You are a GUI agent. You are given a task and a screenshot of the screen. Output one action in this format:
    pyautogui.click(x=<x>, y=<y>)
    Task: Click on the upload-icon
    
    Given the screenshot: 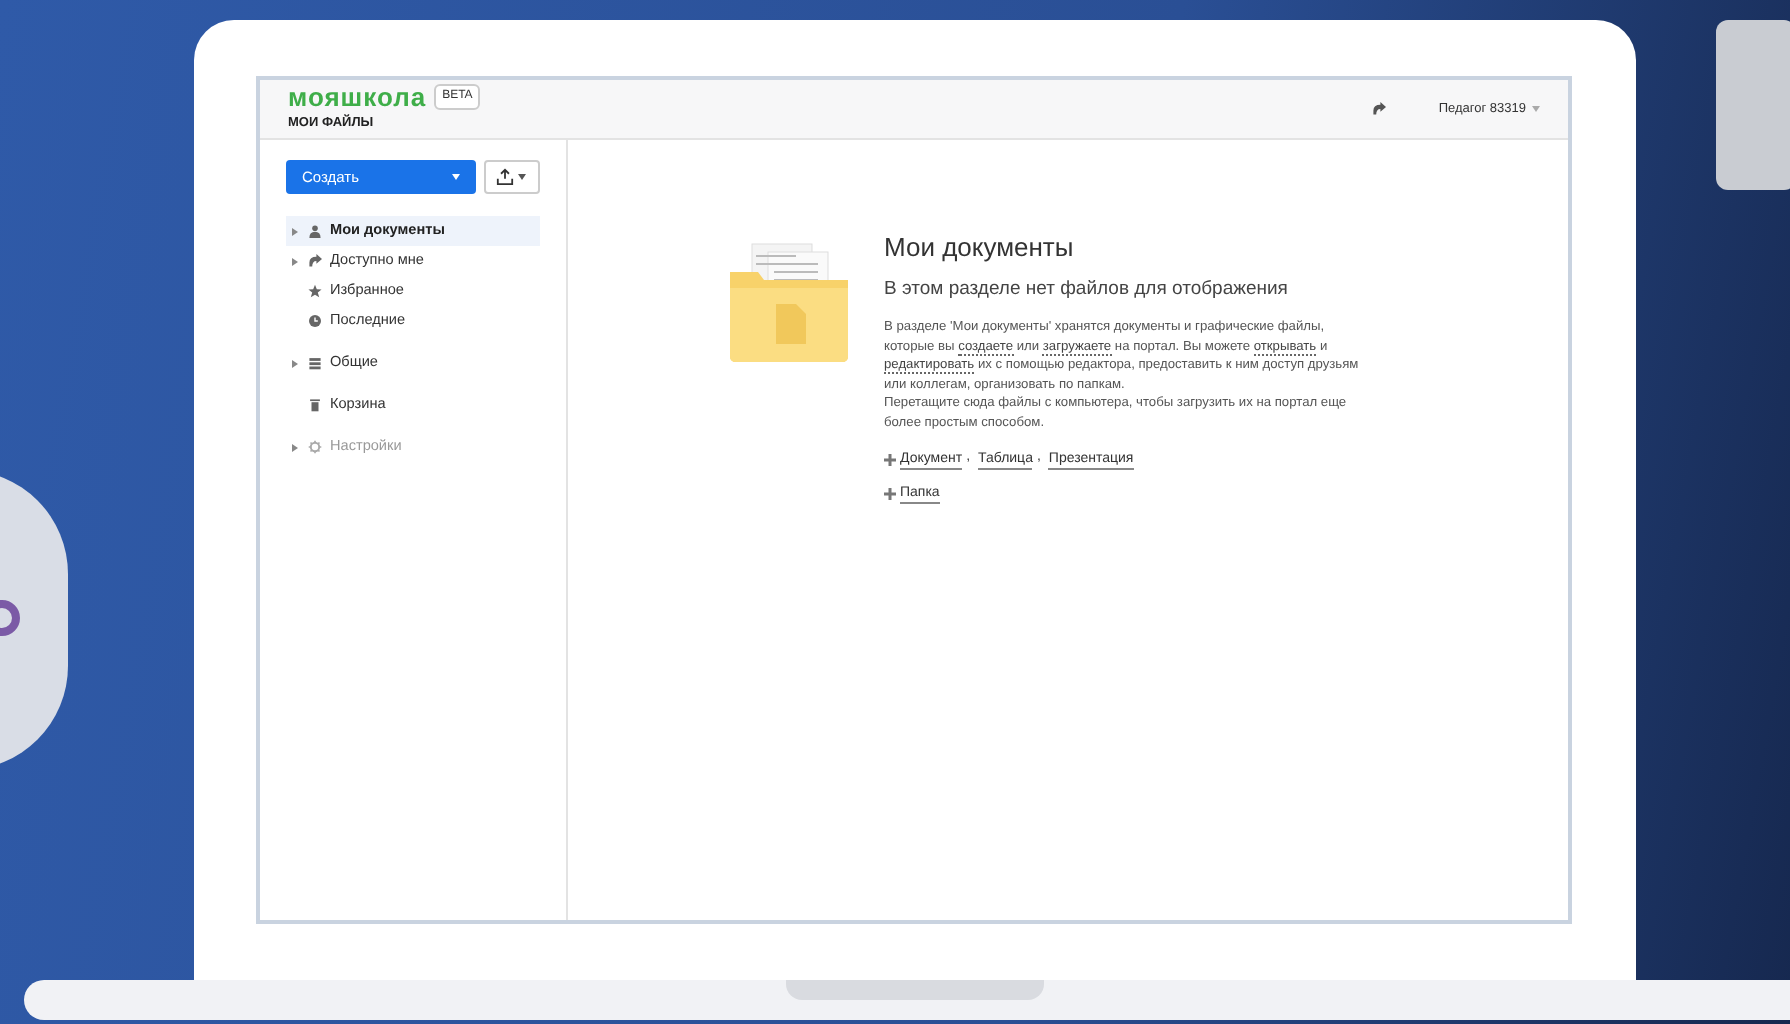 What is the action you would take?
    pyautogui.click(x=505, y=177)
    